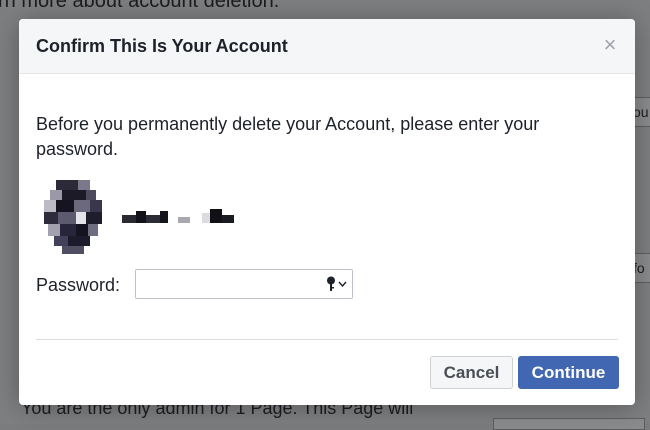 Image resolution: width=650 pixels, height=430 pixels. What do you see at coordinates (327, 46) in the screenshot?
I see `dialog-header: Confirm This Is Your Account ×` at bounding box center [327, 46].